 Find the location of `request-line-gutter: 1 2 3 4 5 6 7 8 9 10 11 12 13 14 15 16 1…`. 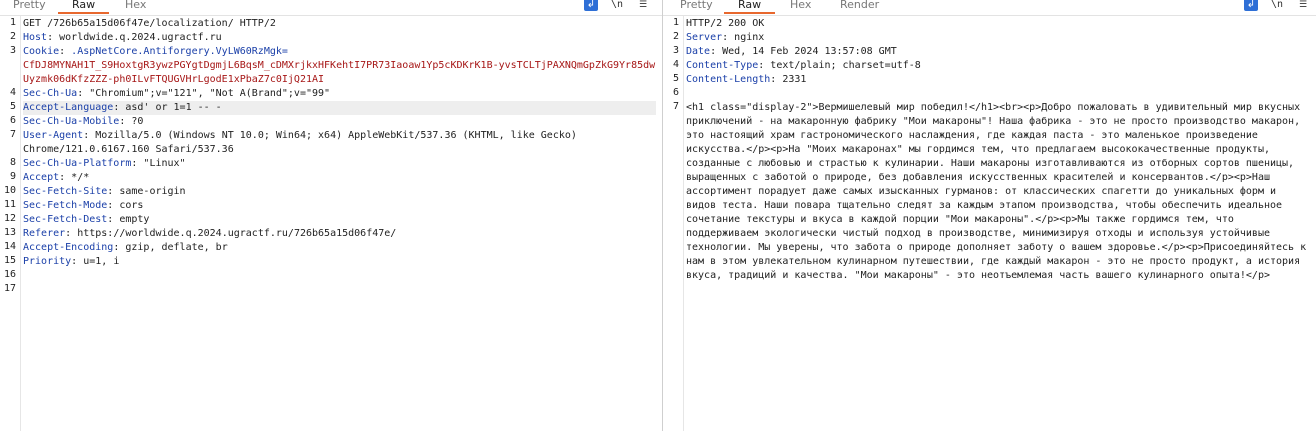

request-line-gutter: 1 2 3 4 5 6 7 8 9 10 11 12 13 14 15 16 1… is located at coordinates (10, 223).